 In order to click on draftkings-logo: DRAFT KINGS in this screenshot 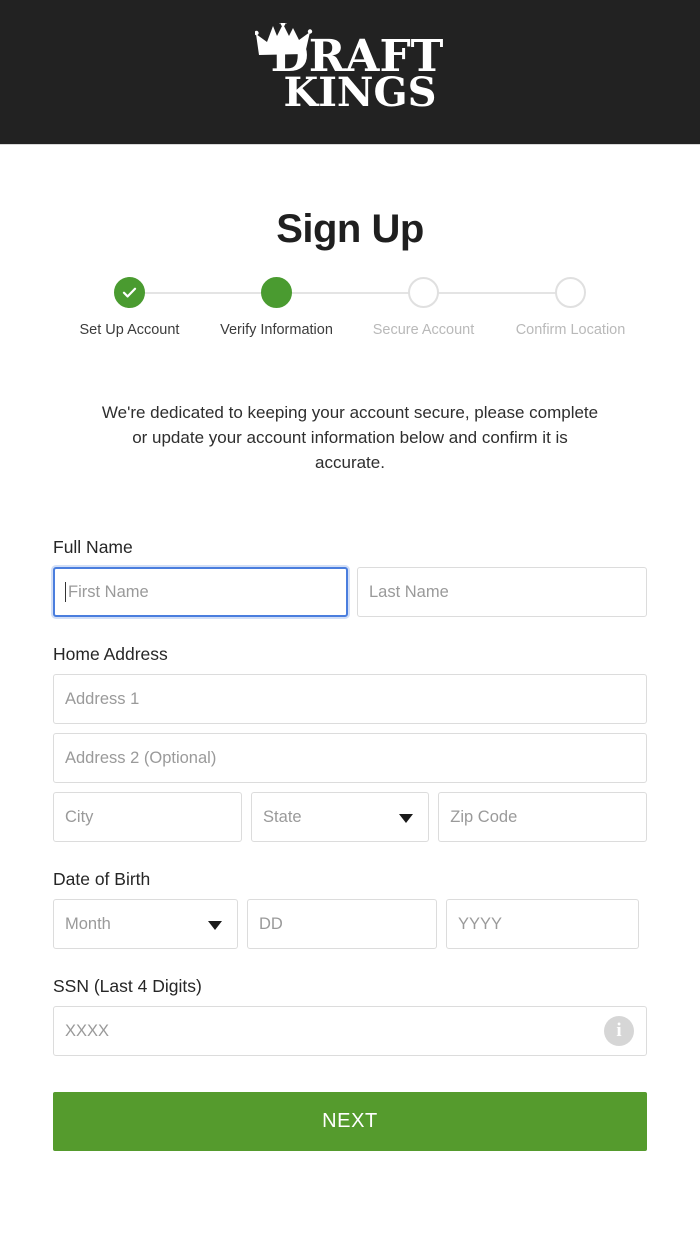, I will do `click(348, 69)`.